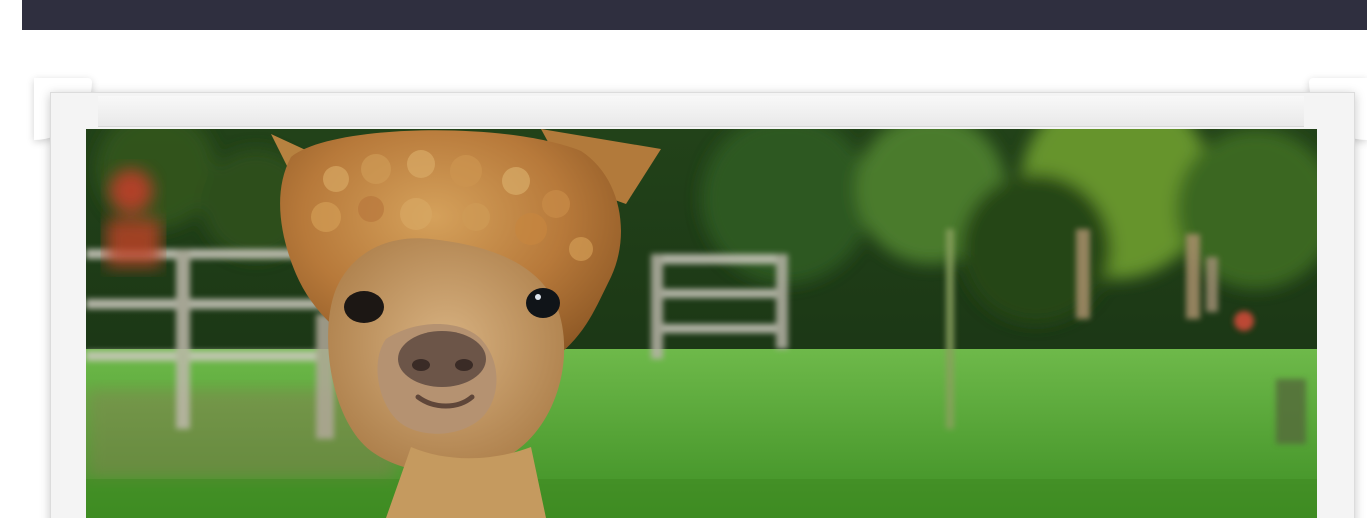 The width and height of the screenshot is (1367, 518). I want to click on photo-frame-top-edge, so click(701, 111).